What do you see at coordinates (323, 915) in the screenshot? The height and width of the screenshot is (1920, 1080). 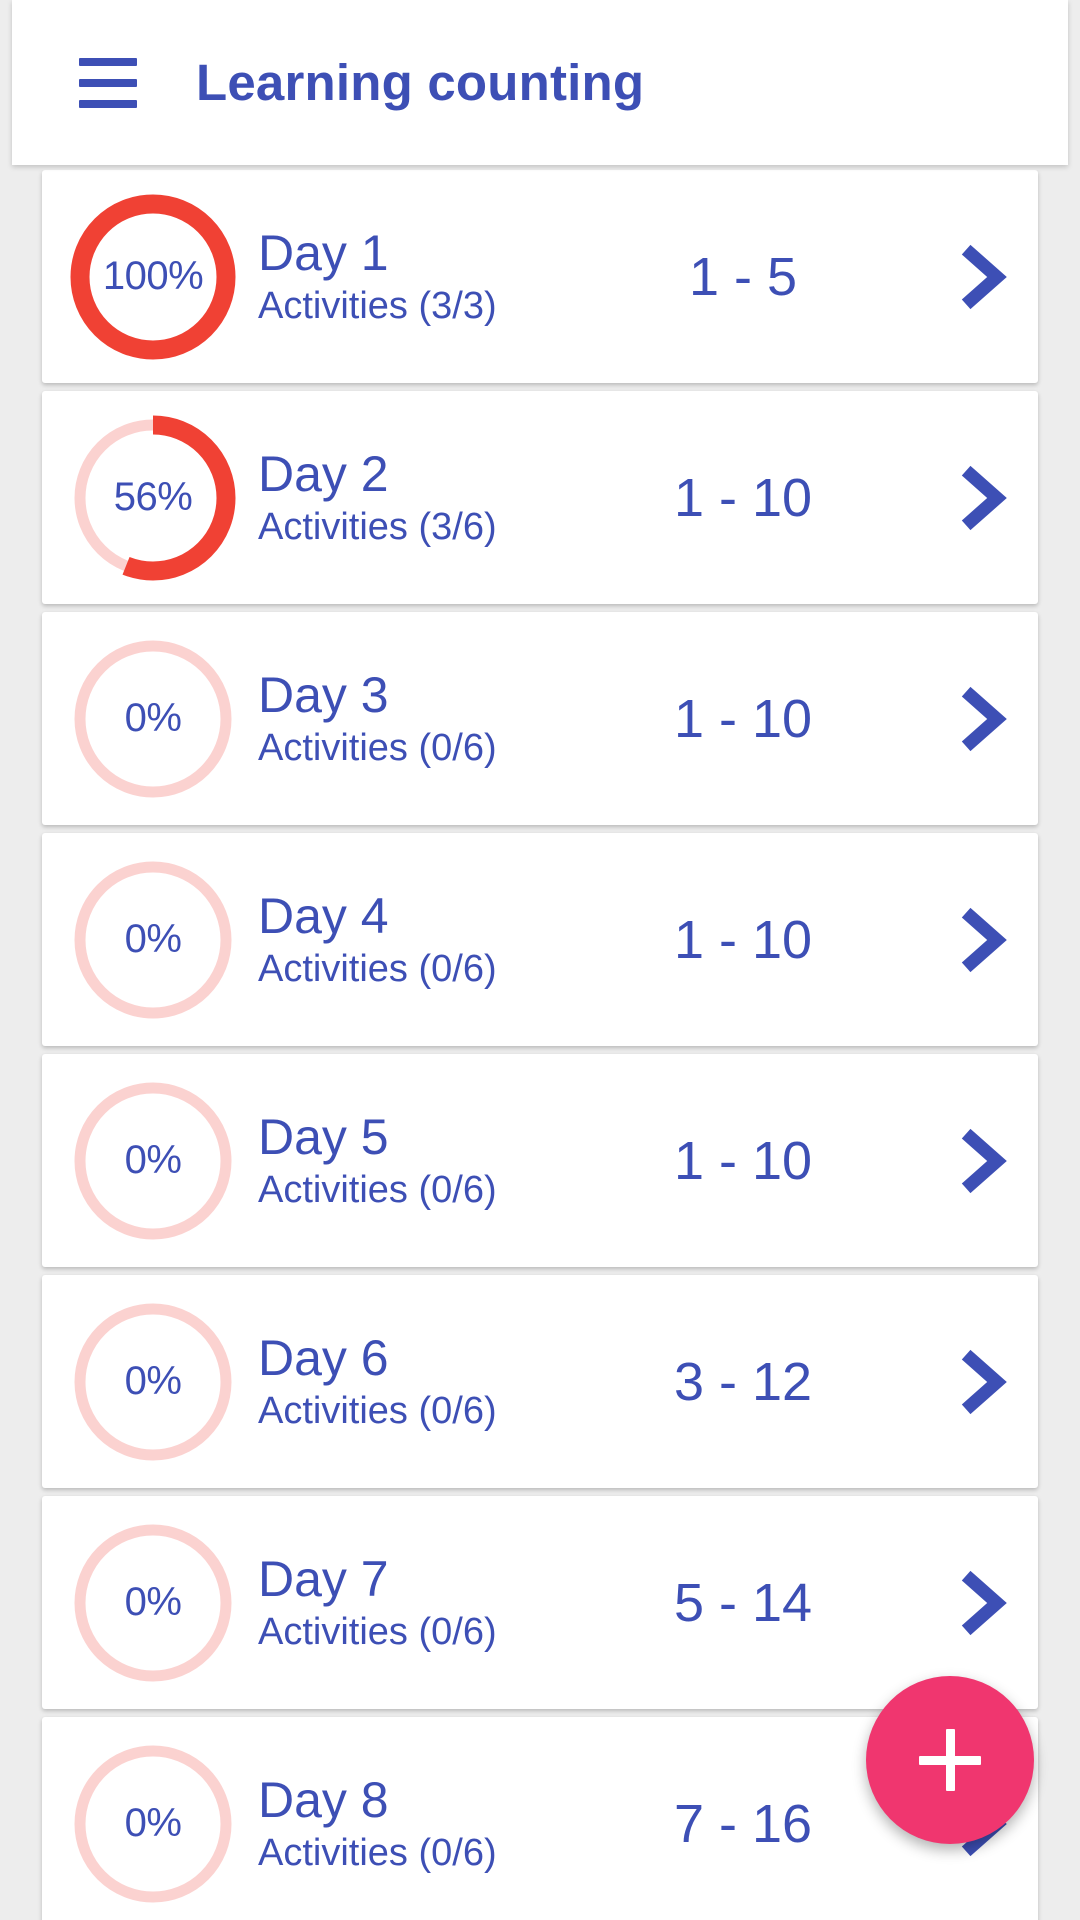 I see `day-title: Day 4` at bounding box center [323, 915].